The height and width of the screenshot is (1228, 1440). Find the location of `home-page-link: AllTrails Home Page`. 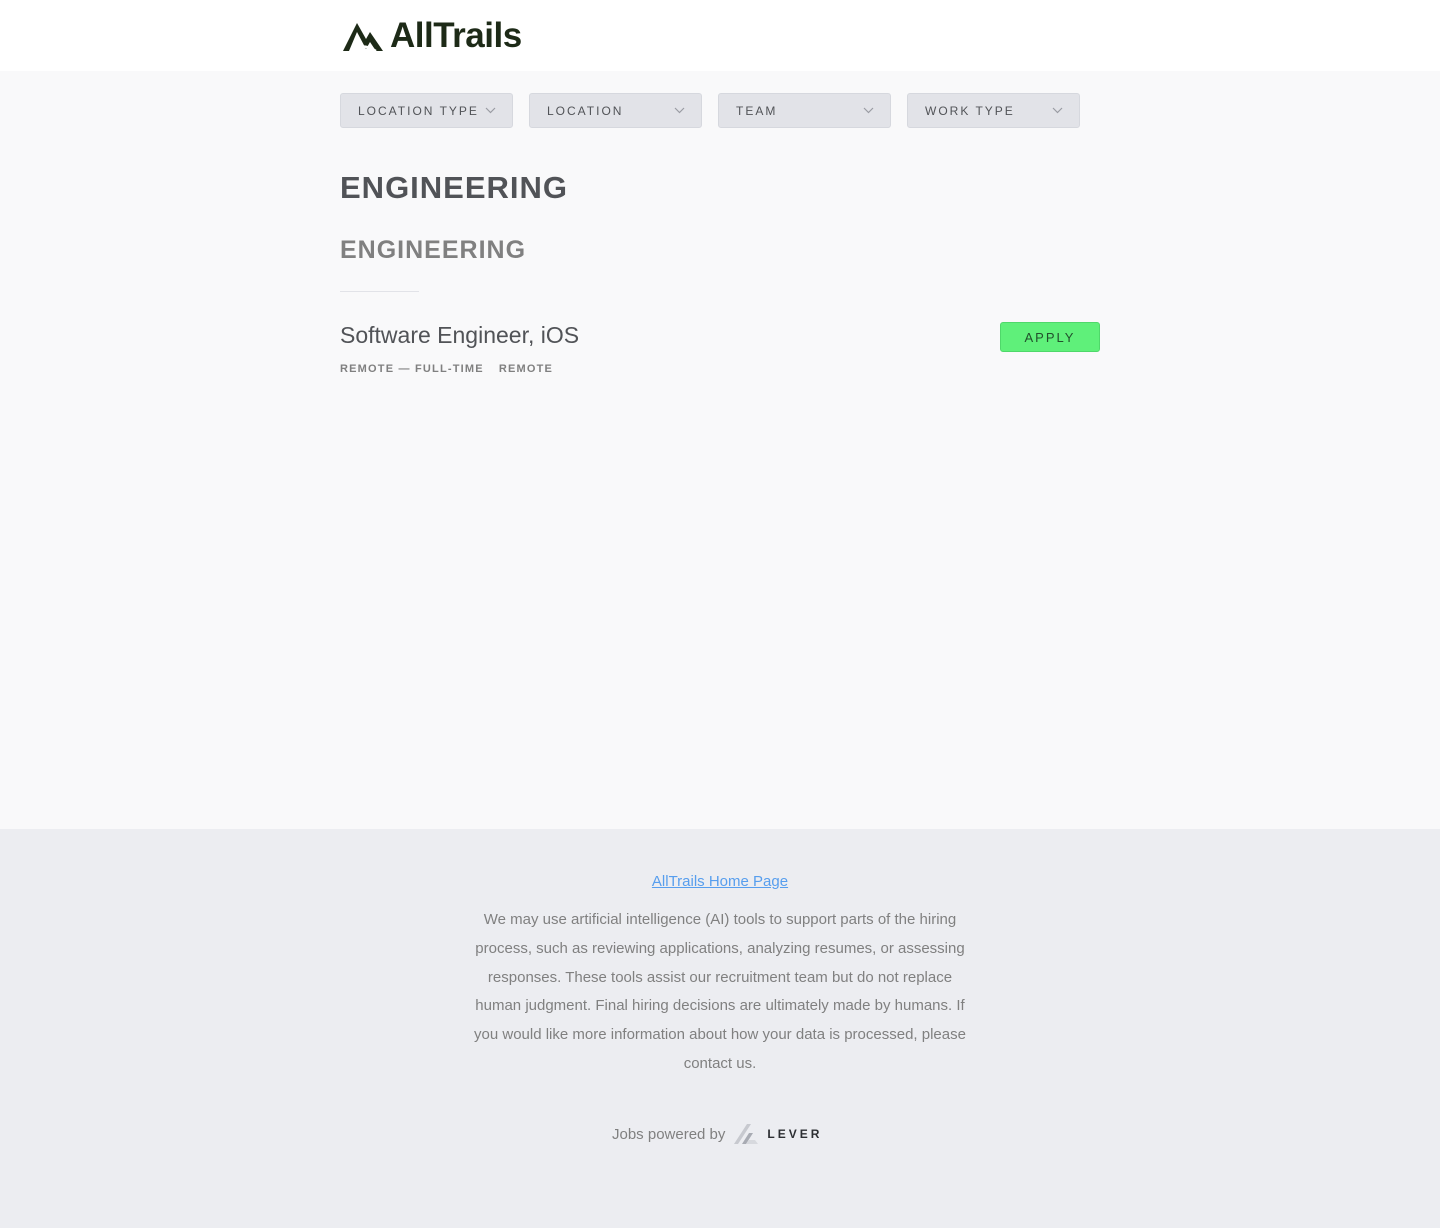

home-page-link: AllTrails Home Page is located at coordinates (720, 881).